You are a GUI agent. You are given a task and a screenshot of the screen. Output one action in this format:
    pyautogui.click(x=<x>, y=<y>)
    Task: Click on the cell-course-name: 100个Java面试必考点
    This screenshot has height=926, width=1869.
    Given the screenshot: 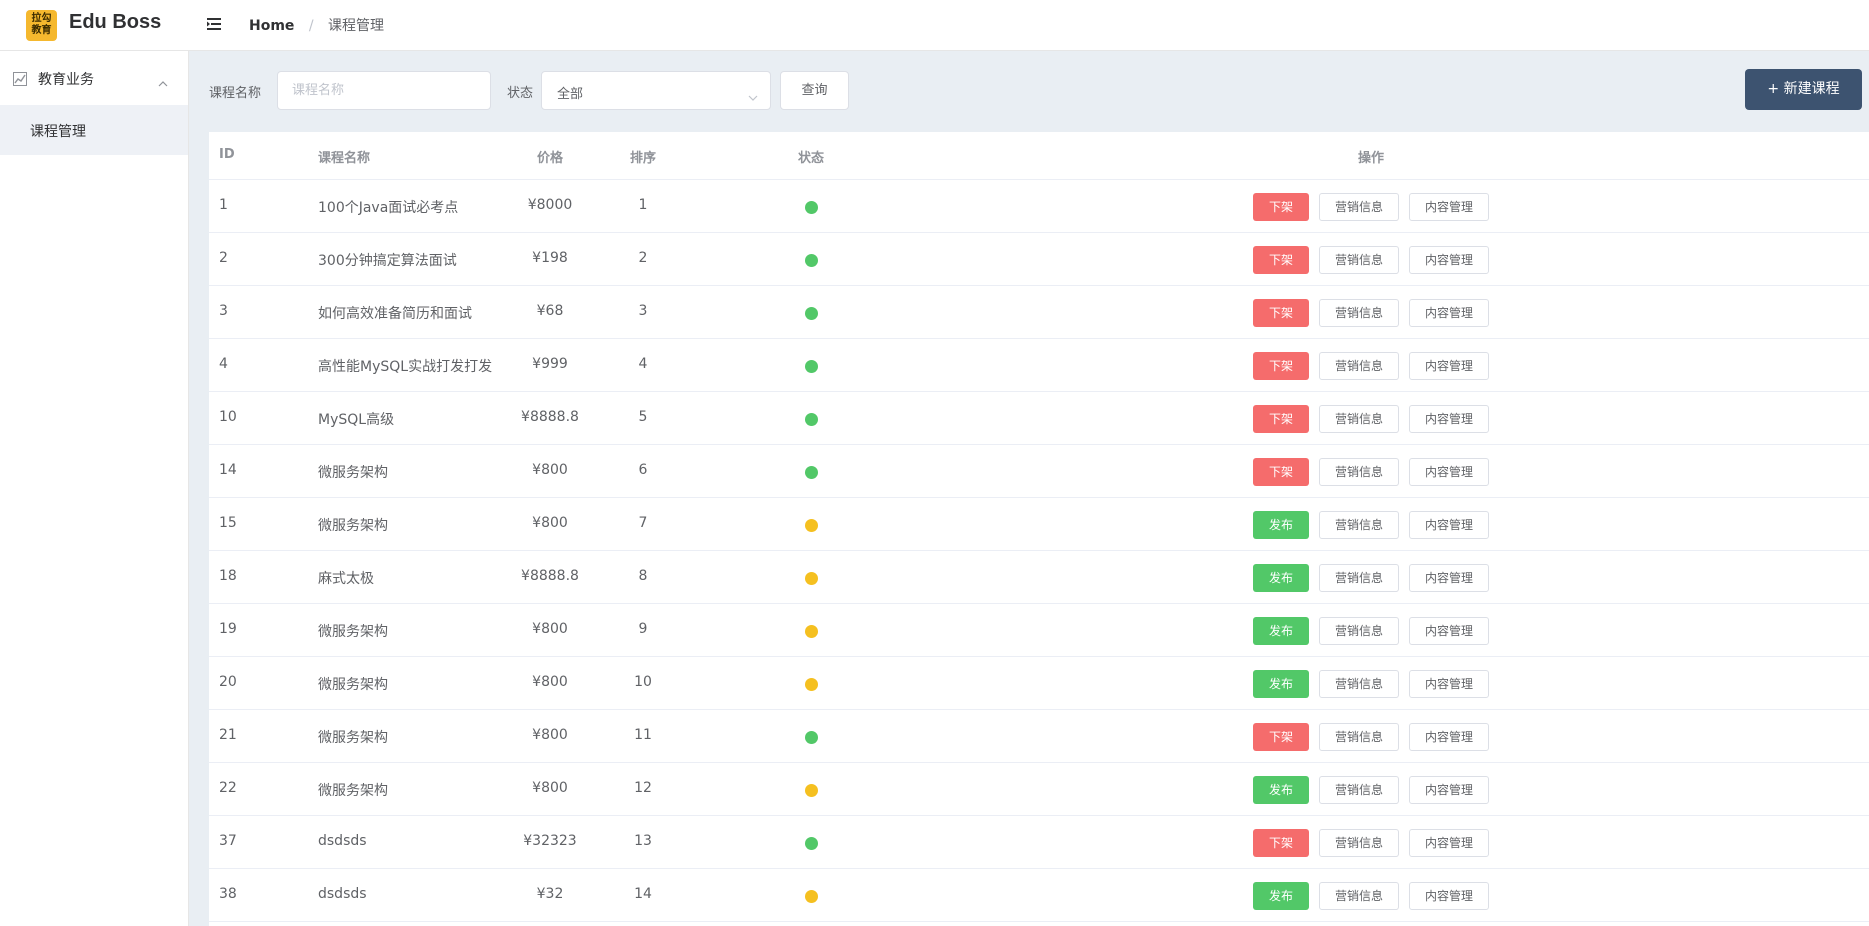 What is the action you would take?
    pyautogui.click(x=388, y=208)
    